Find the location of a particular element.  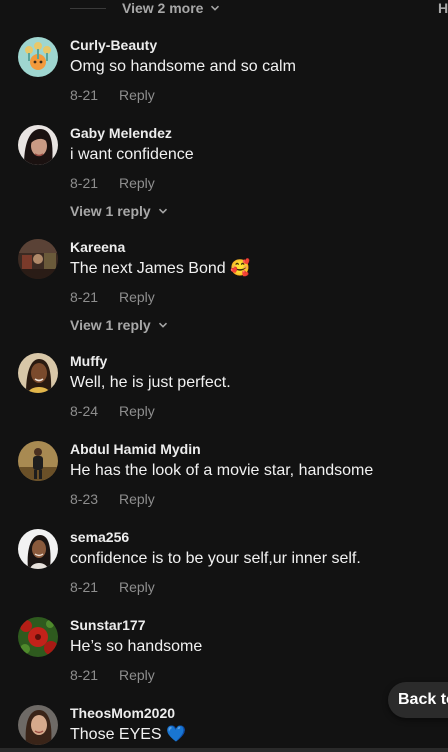

comment-text: Omg so handsome and so calm is located at coordinates (183, 66).